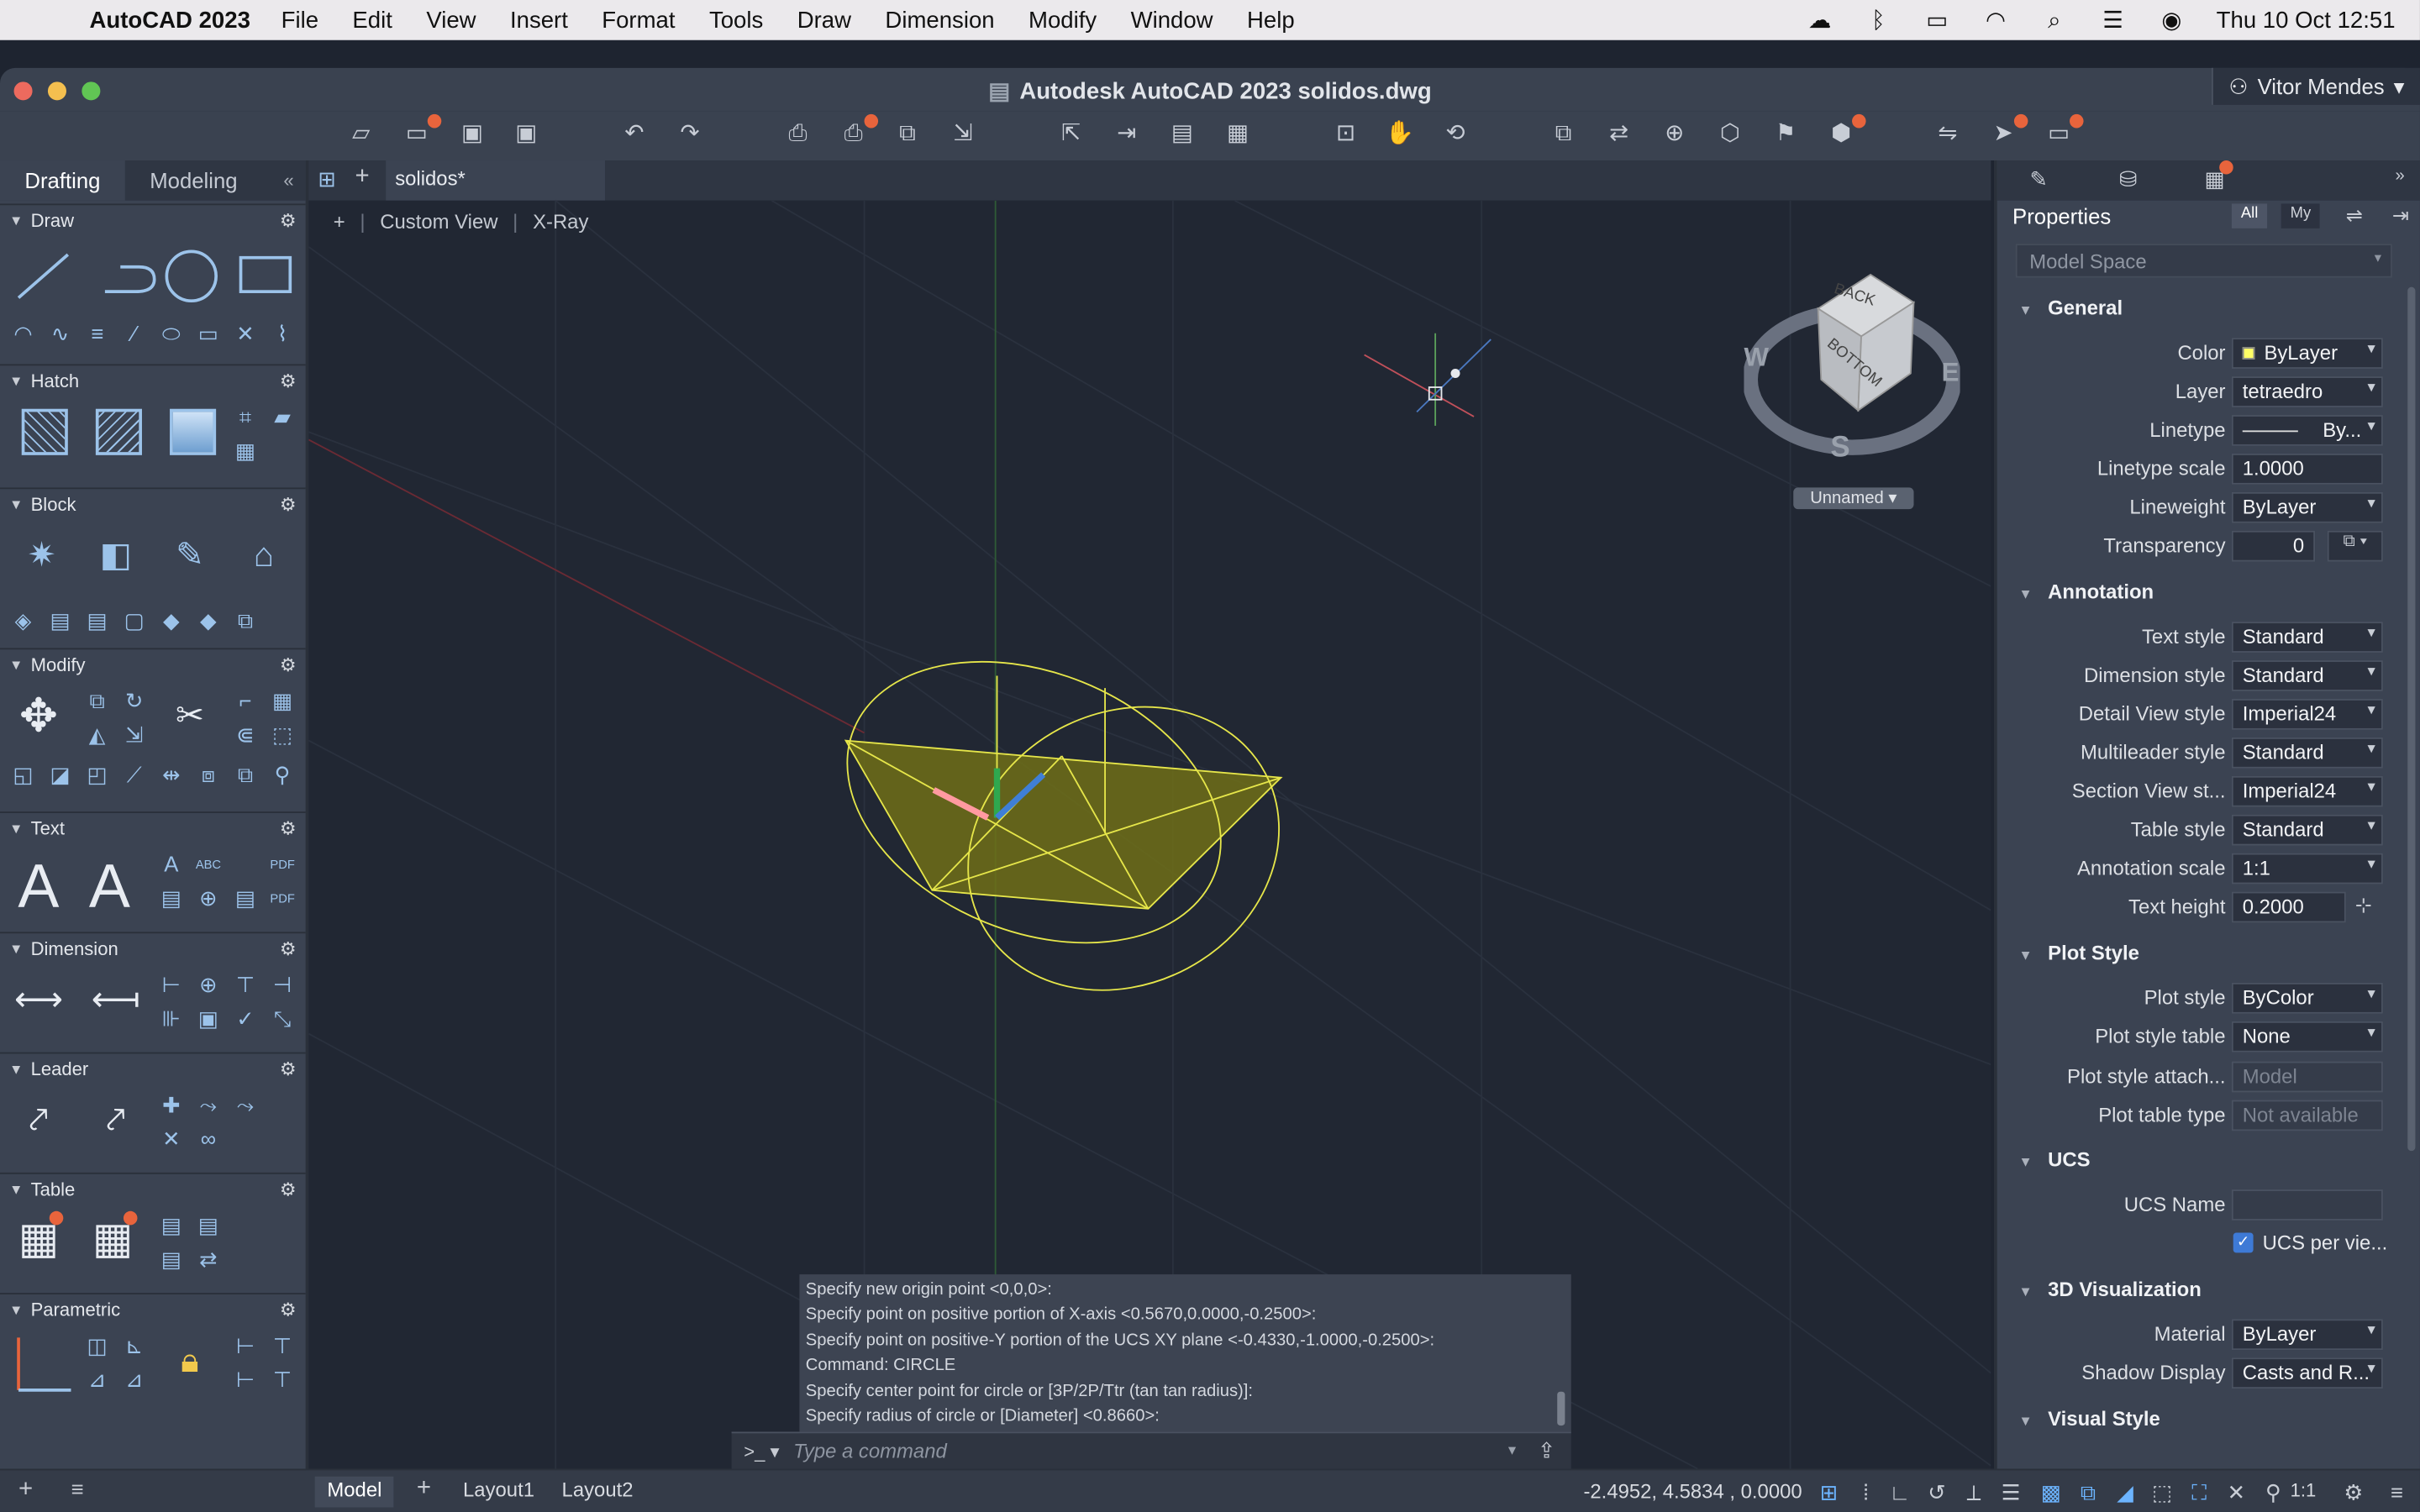 The width and height of the screenshot is (2420, 1512). Describe the element at coordinates (1455, 134) in the screenshot. I see `orbit-icon: ⟲` at that location.